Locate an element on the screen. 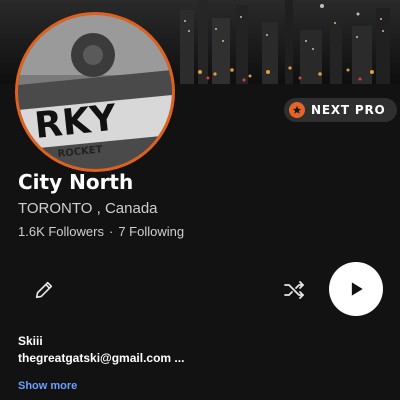 This screenshot has height=400, width=400. shuffle-icon is located at coordinates (294, 290).